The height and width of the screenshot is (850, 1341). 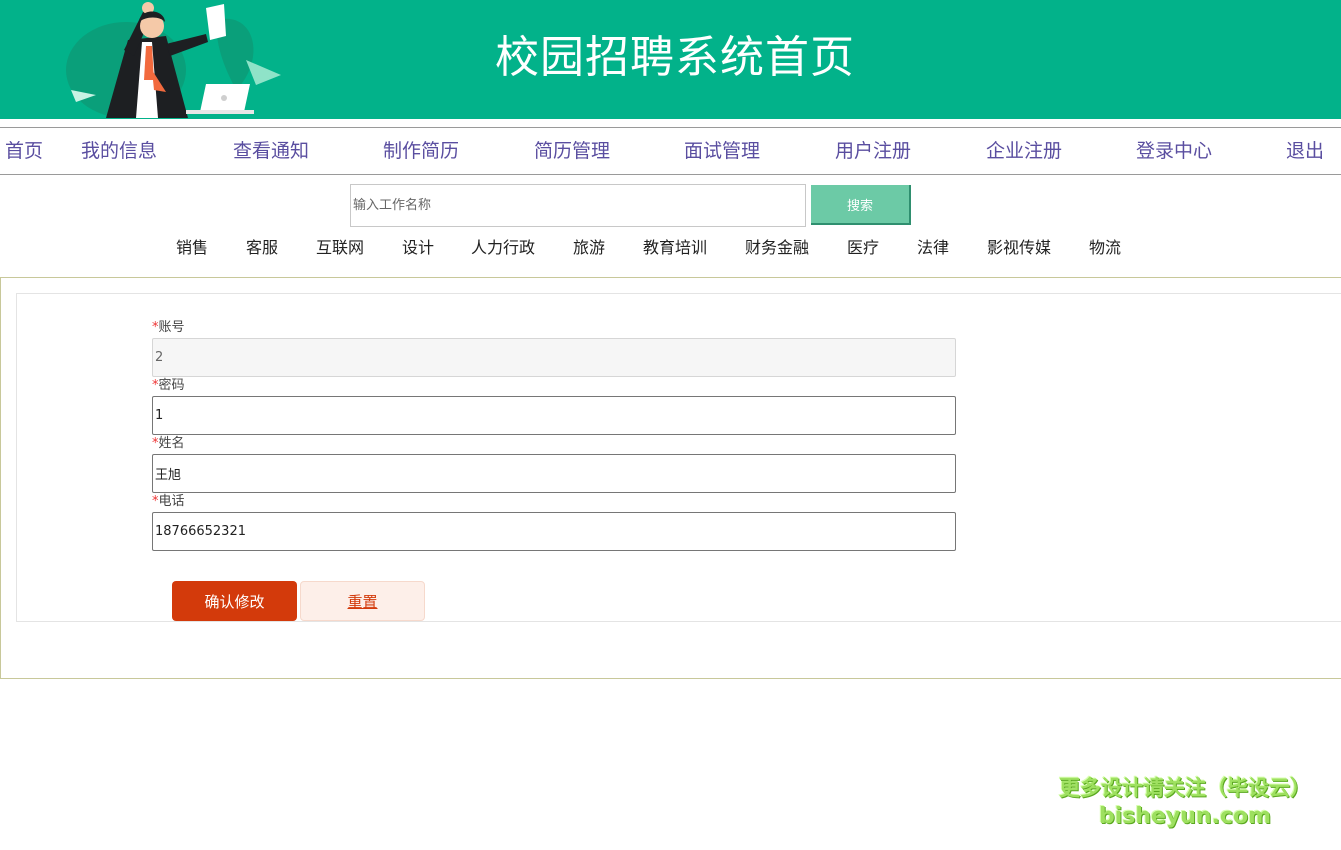 I want to click on category-finance: 财务金融, so click(x=777, y=248).